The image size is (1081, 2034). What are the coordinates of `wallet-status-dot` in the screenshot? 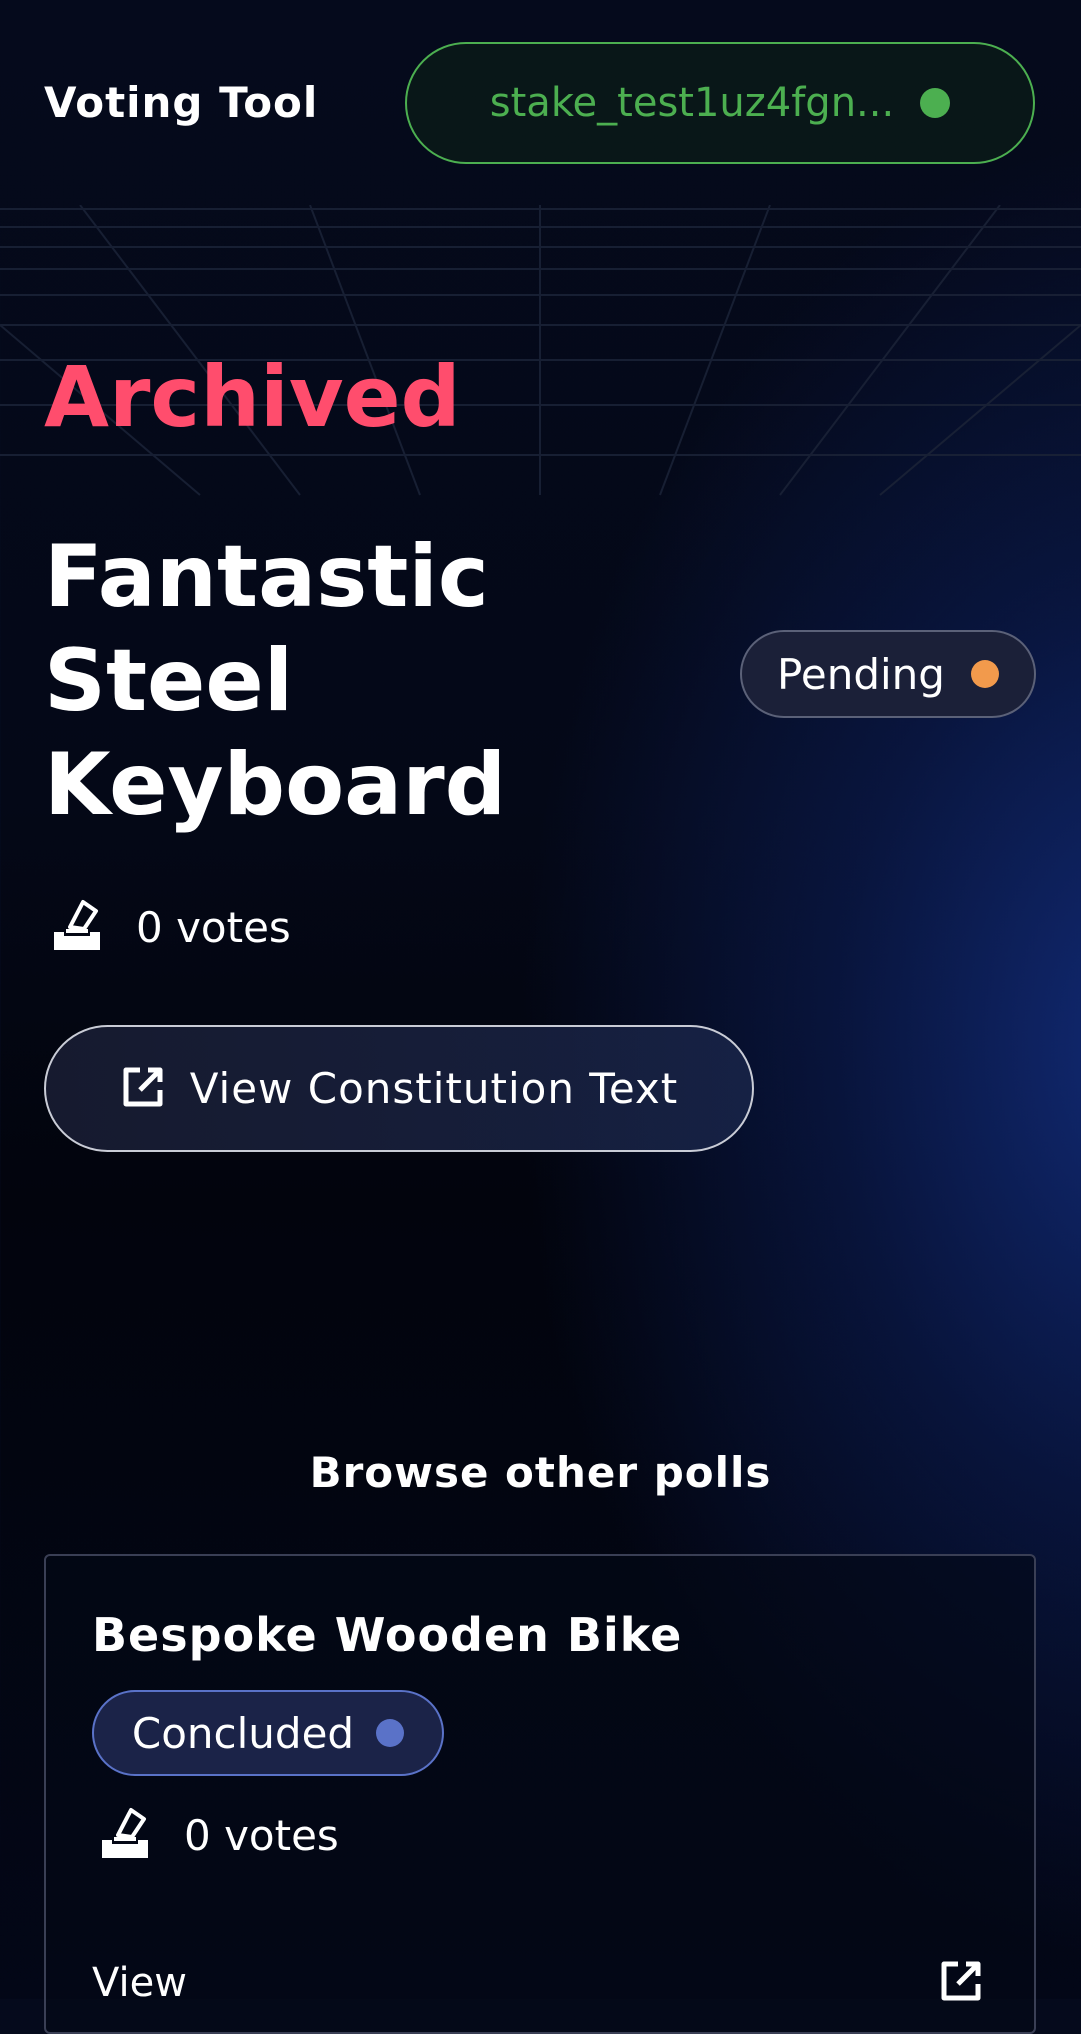 It's located at (935, 103).